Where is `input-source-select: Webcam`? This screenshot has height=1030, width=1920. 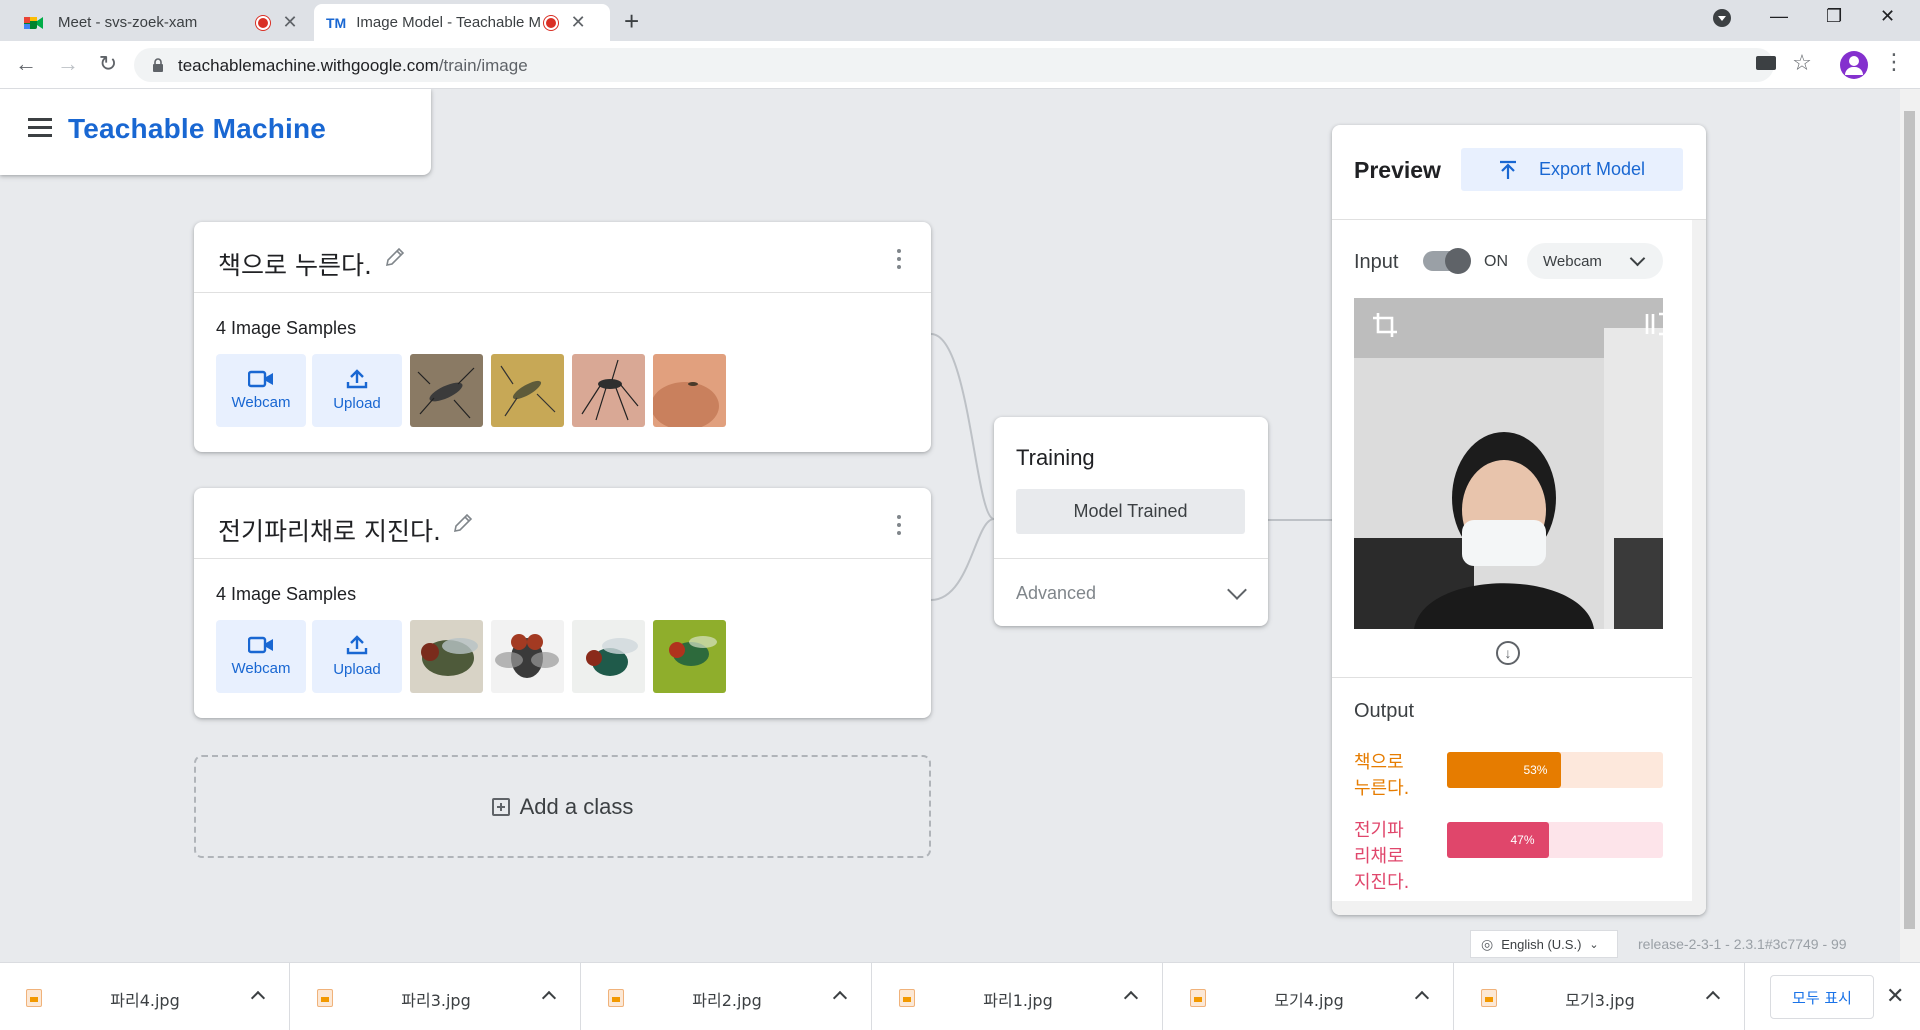 input-source-select: Webcam is located at coordinates (1595, 261).